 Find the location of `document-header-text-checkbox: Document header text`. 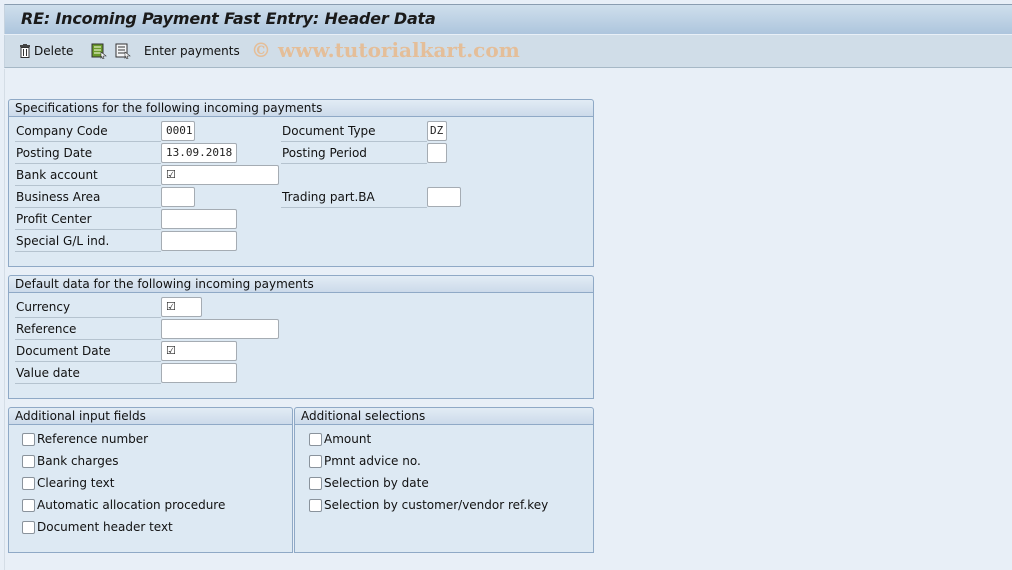

document-header-text-checkbox: Document header text is located at coordinates (97, 527).